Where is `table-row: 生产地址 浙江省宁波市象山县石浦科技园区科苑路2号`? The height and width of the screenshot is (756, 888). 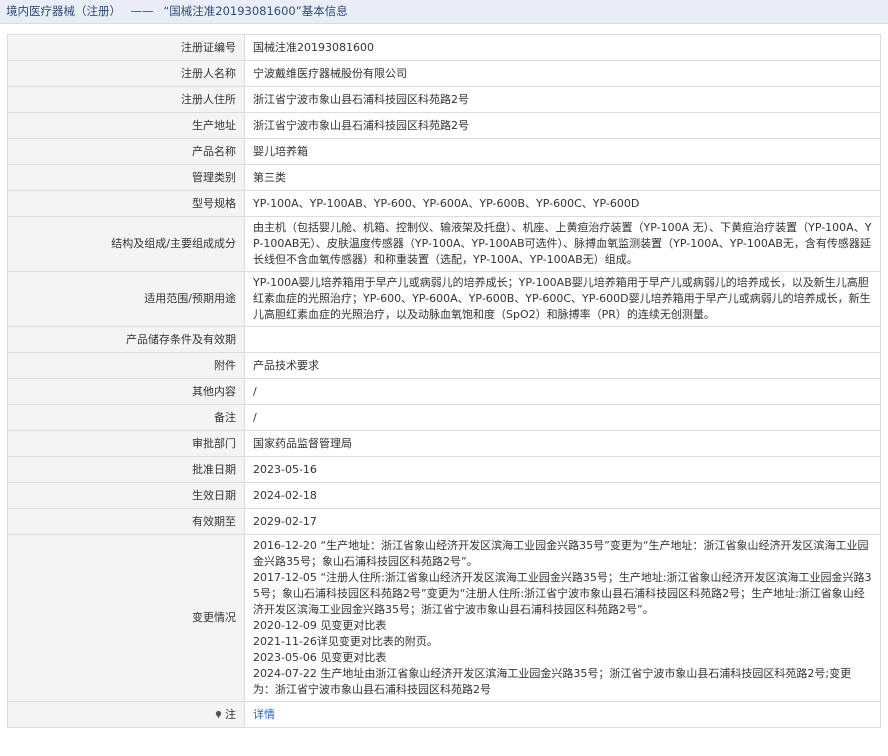
table-row: 生产地址 浙江省宁波市象山县石浦科技园区科苑路2号 is located at coordinates (444, 125).